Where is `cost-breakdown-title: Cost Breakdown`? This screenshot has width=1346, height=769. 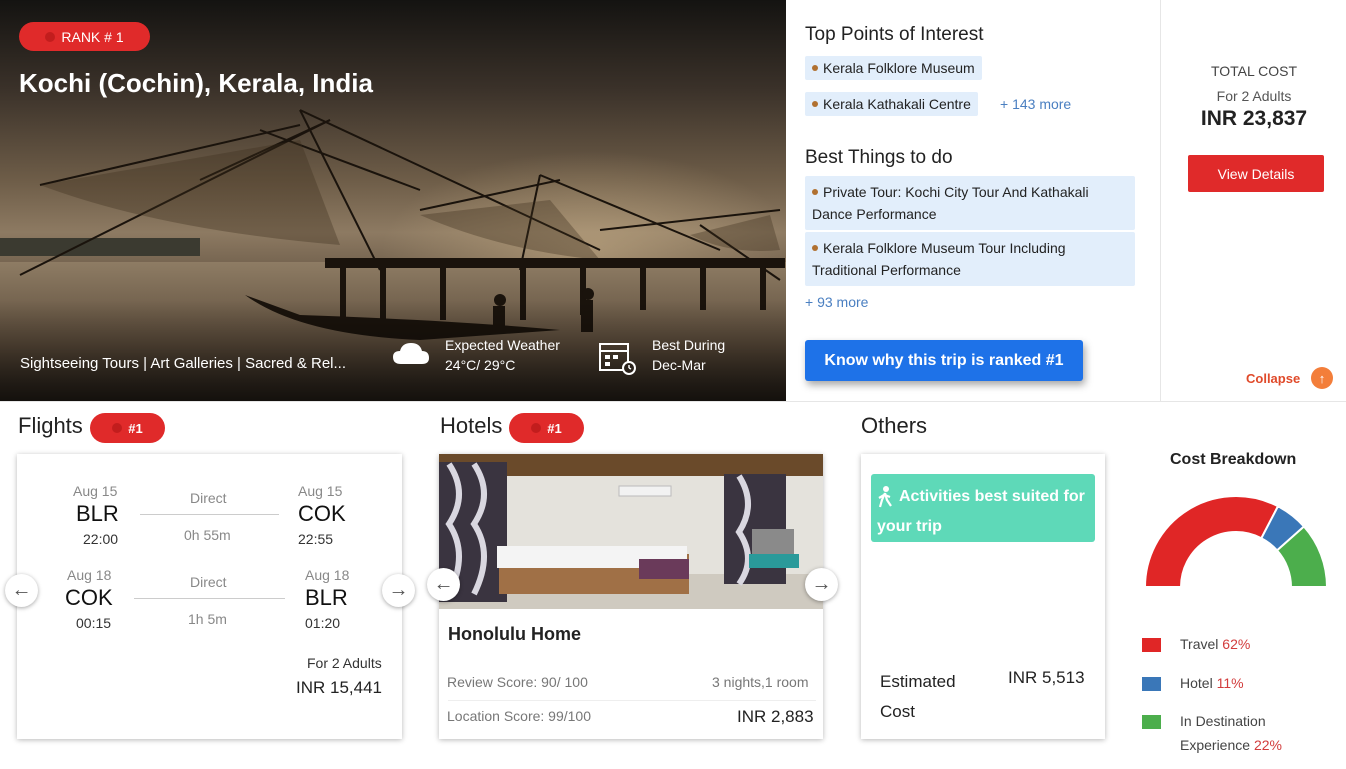 cost-breakdown-title: Cost Breakdown is located at coordinates (1233, 459).